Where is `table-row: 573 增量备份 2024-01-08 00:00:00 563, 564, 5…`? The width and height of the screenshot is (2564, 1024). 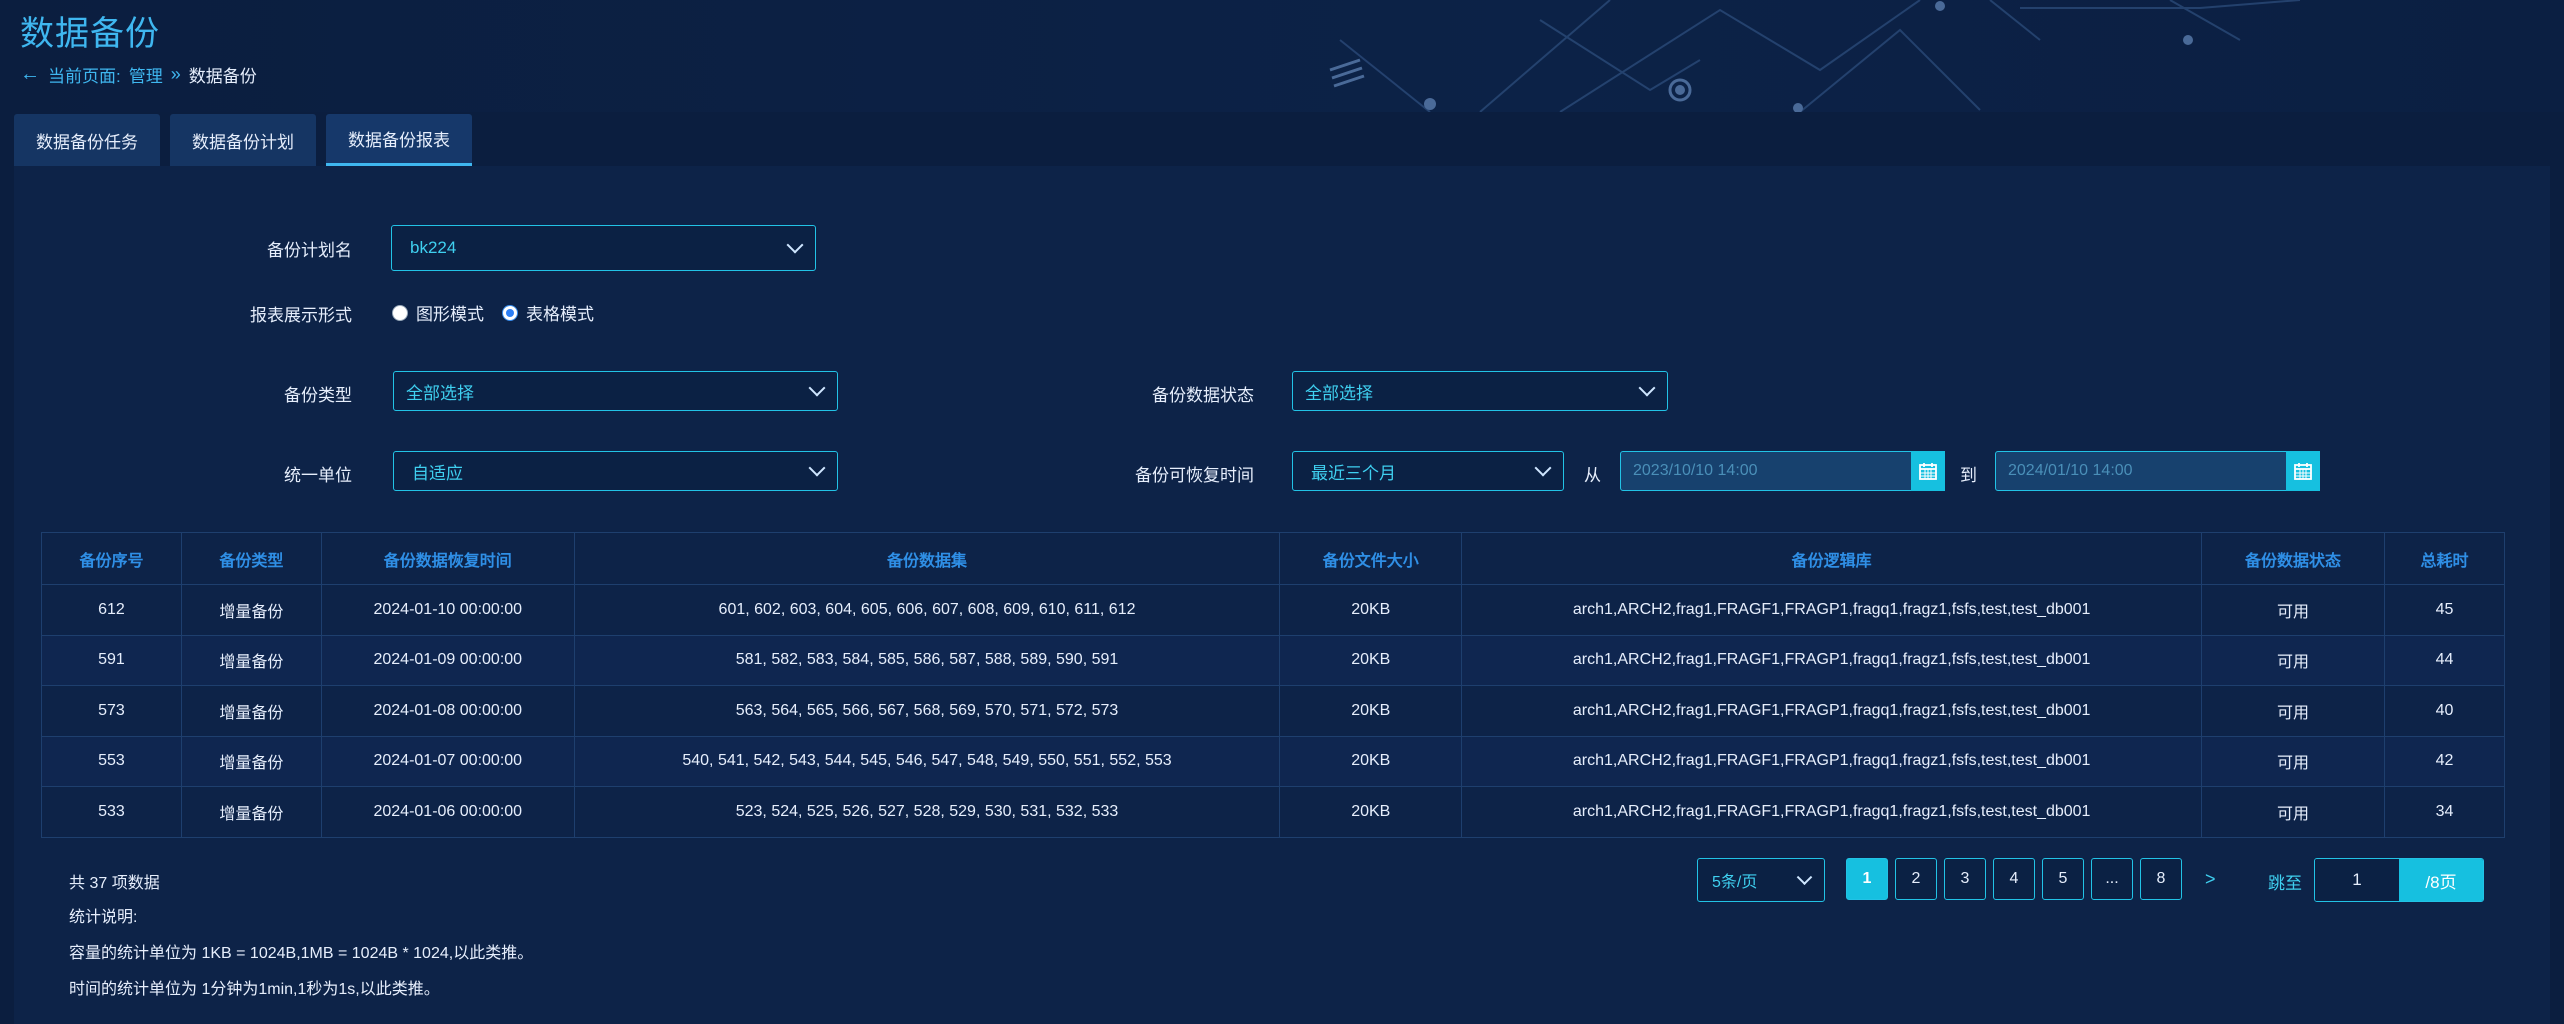
table-row: 573 增量备份 2024-01-08 00:00:00 563, 564, 5… is located at coordinates (1273, 711).